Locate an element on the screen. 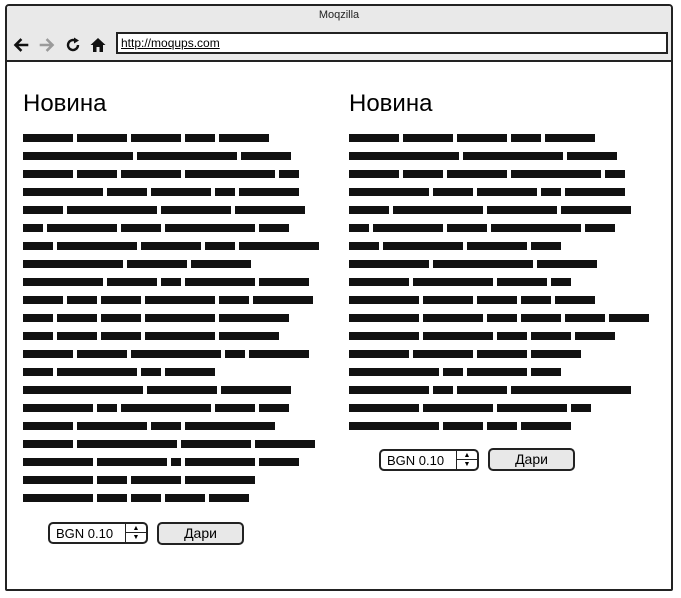 The image size is (681, 598). window-title: Moqzilla is located at coordinates (339, 15).